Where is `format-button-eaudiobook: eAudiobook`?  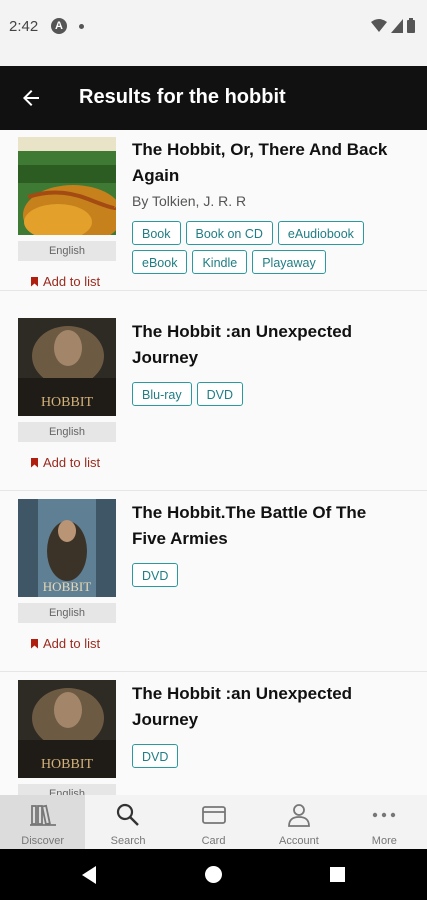
format-button-eaudiobook: eAudiobook is located at coordinates (320, 233).